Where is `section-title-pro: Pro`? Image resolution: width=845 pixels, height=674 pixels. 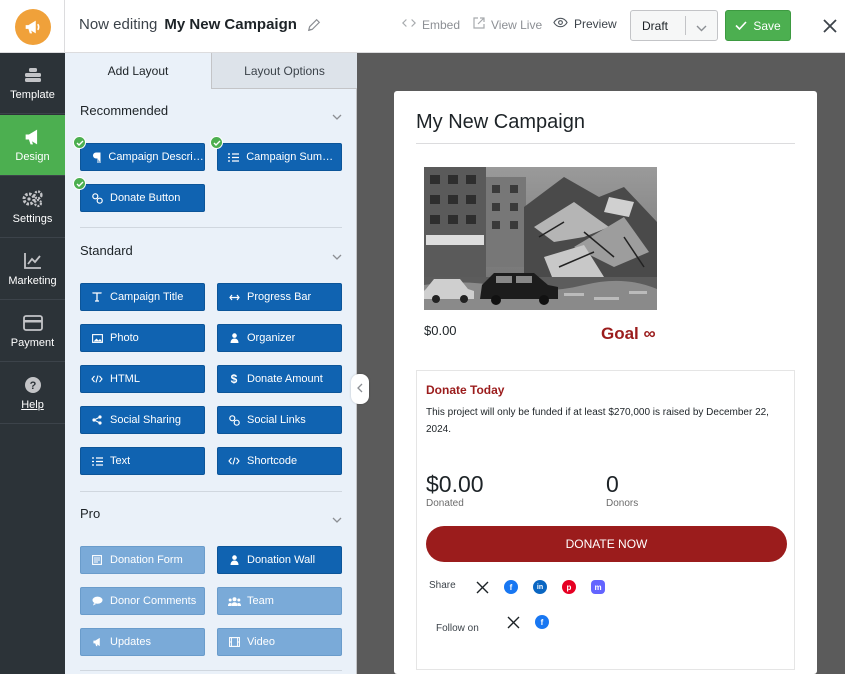
section-title-pro: Pro is located at coordinates (90, 513).